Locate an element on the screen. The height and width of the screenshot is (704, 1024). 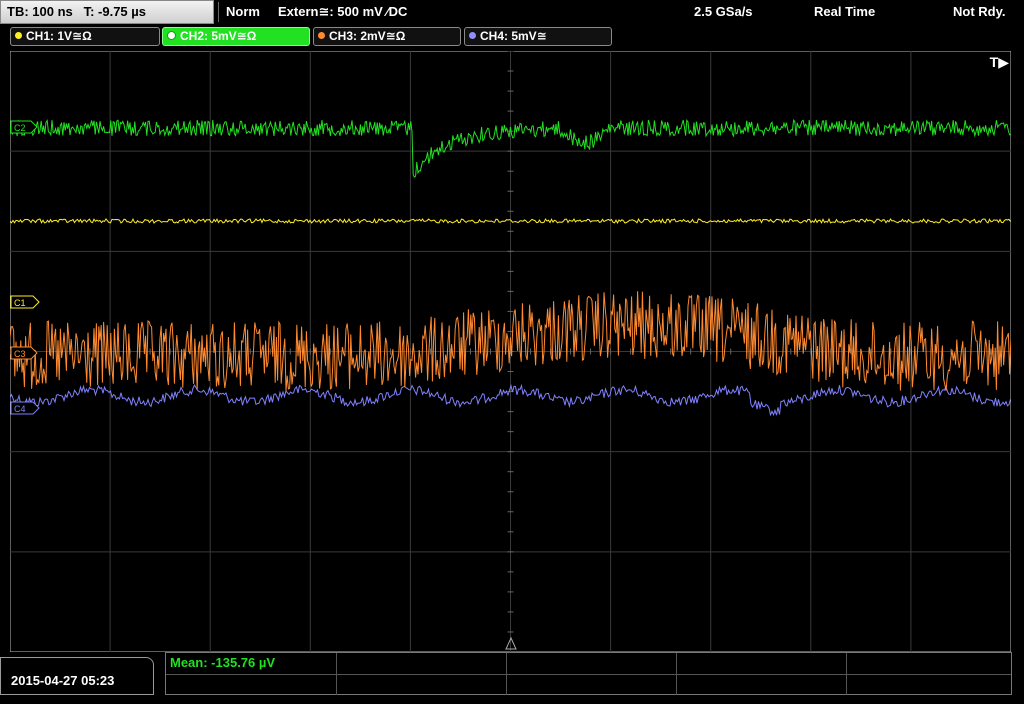
trigger-state: Not Rdy. is located at coordinates (979, 11).